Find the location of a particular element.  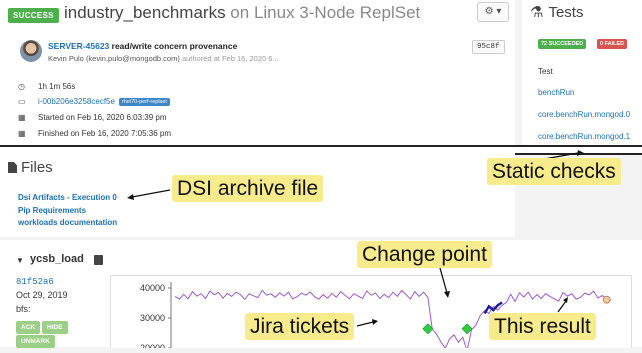

callout-change-point: Change point is located at coordinates (424, 254).